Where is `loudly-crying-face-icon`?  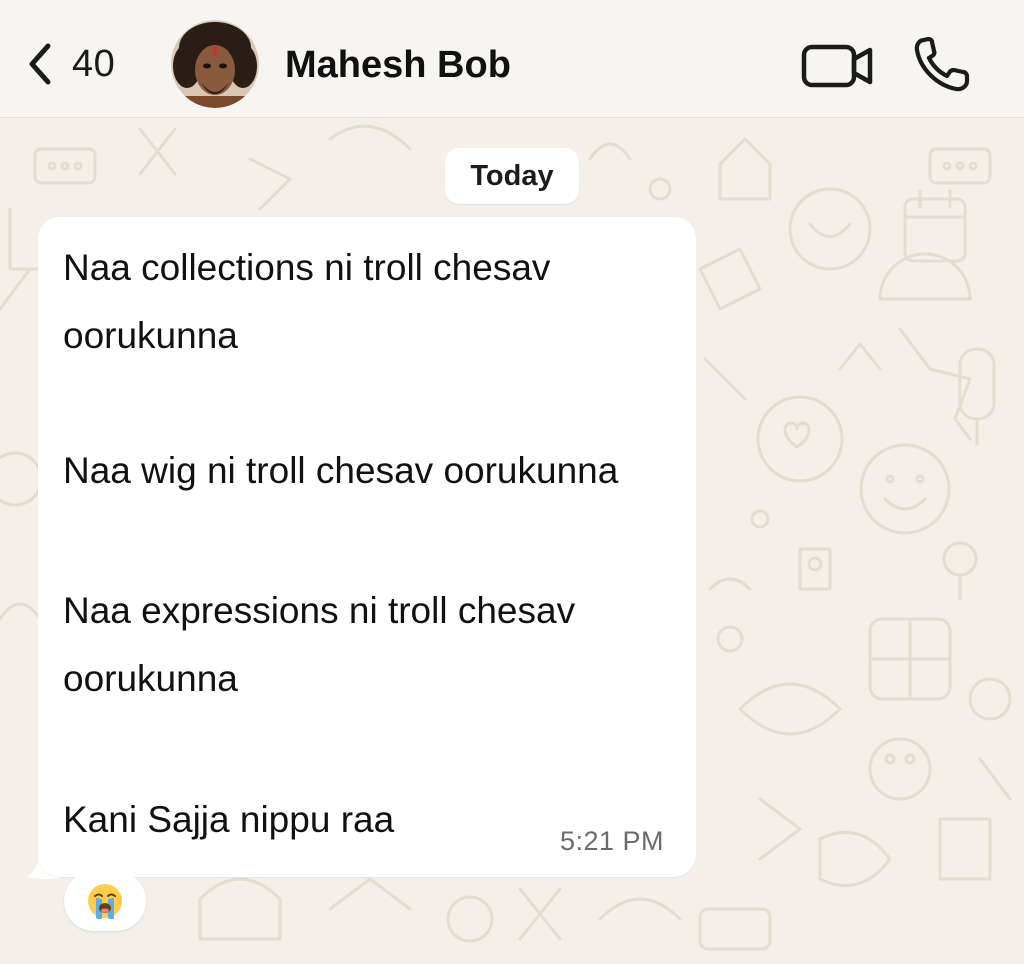
loudly-crying-face-icon is located at coordinates (105, 901).